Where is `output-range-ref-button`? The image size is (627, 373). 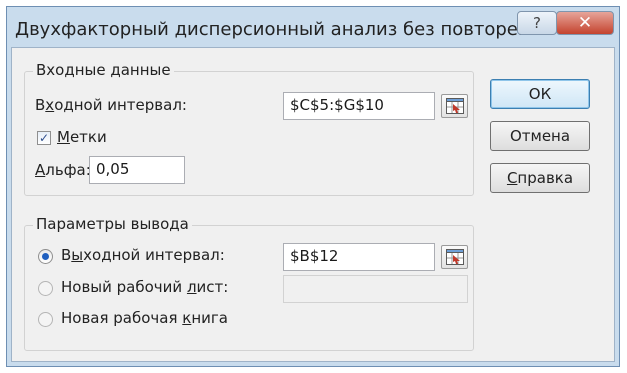
output-range-ref-button is located at coordinates (454, 257).